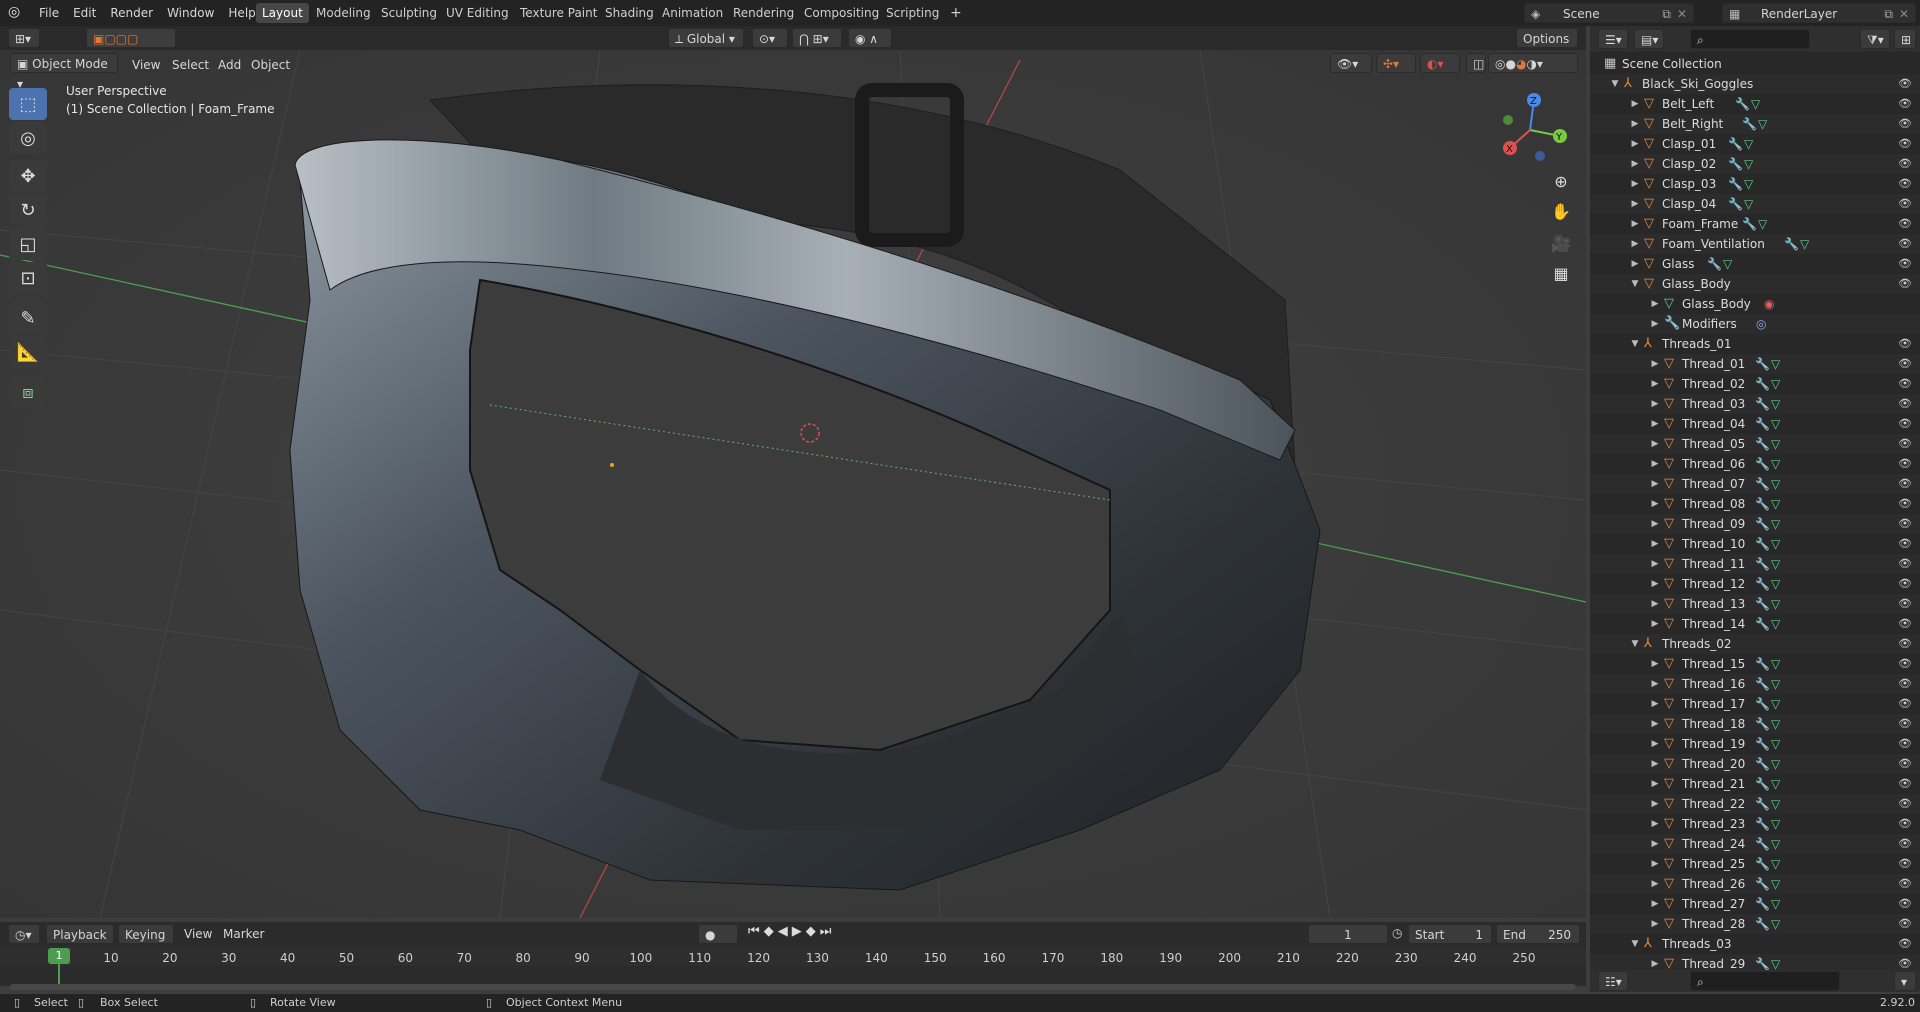 This screenshot has width=1920, height=1012. I want to click on annotate-tool: ✎, so click(28, 318).